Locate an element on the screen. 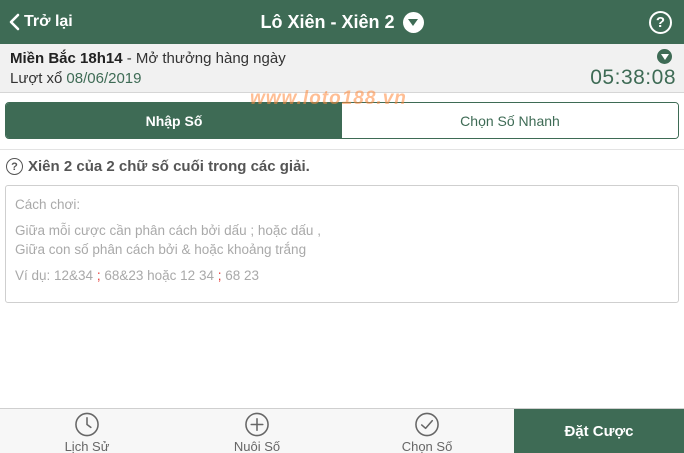 The width and height of the screenshot is (684, 453). draw-region: Miền Bắc 18h14 is located at coordinates (66, 58).